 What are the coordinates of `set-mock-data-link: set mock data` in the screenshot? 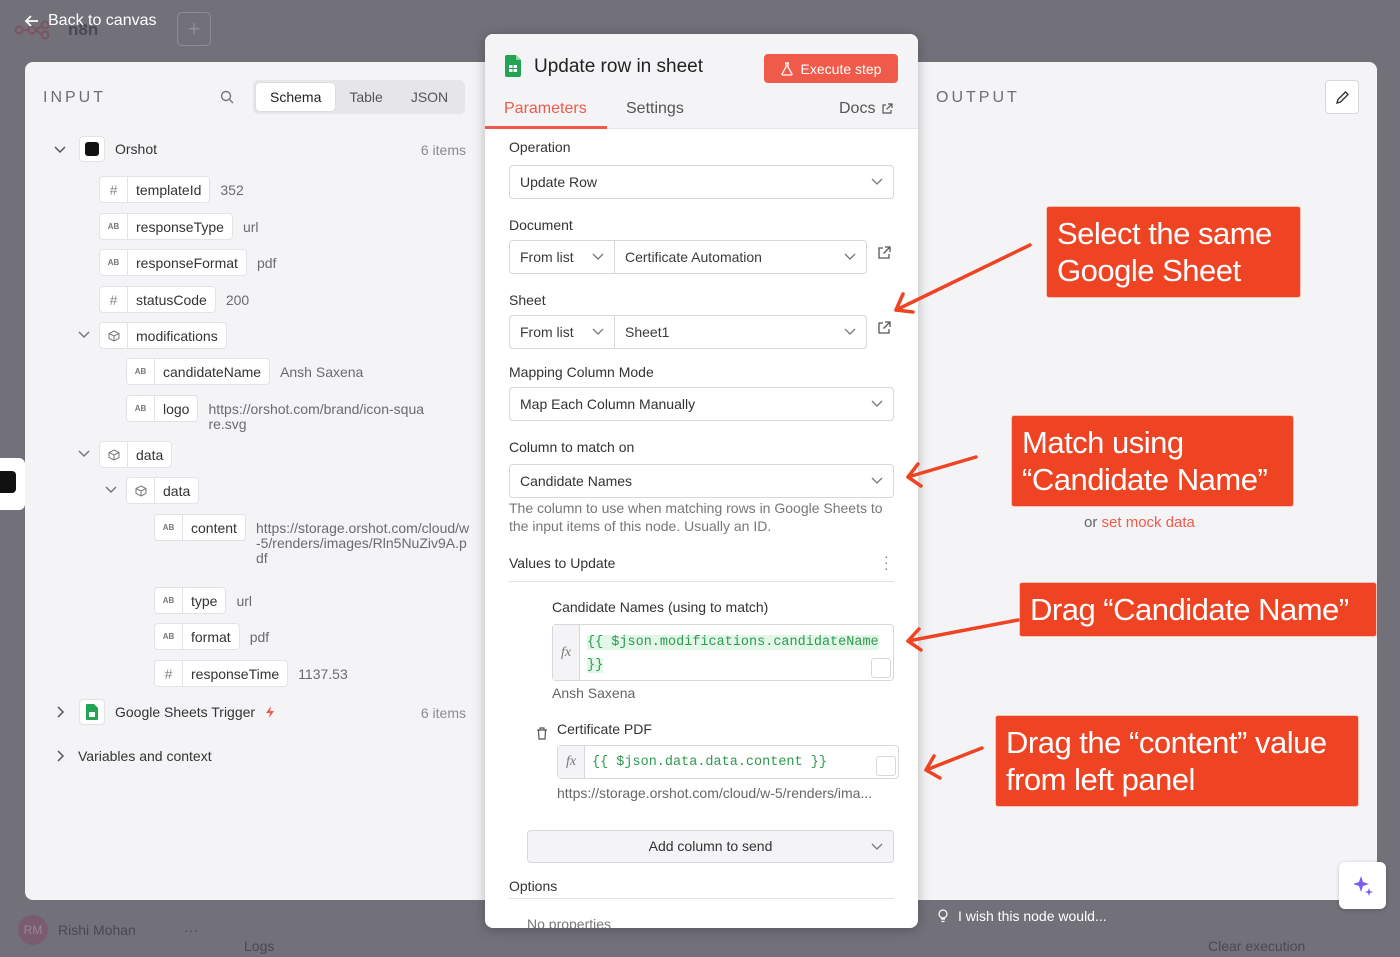 It's located at (1148, 522).